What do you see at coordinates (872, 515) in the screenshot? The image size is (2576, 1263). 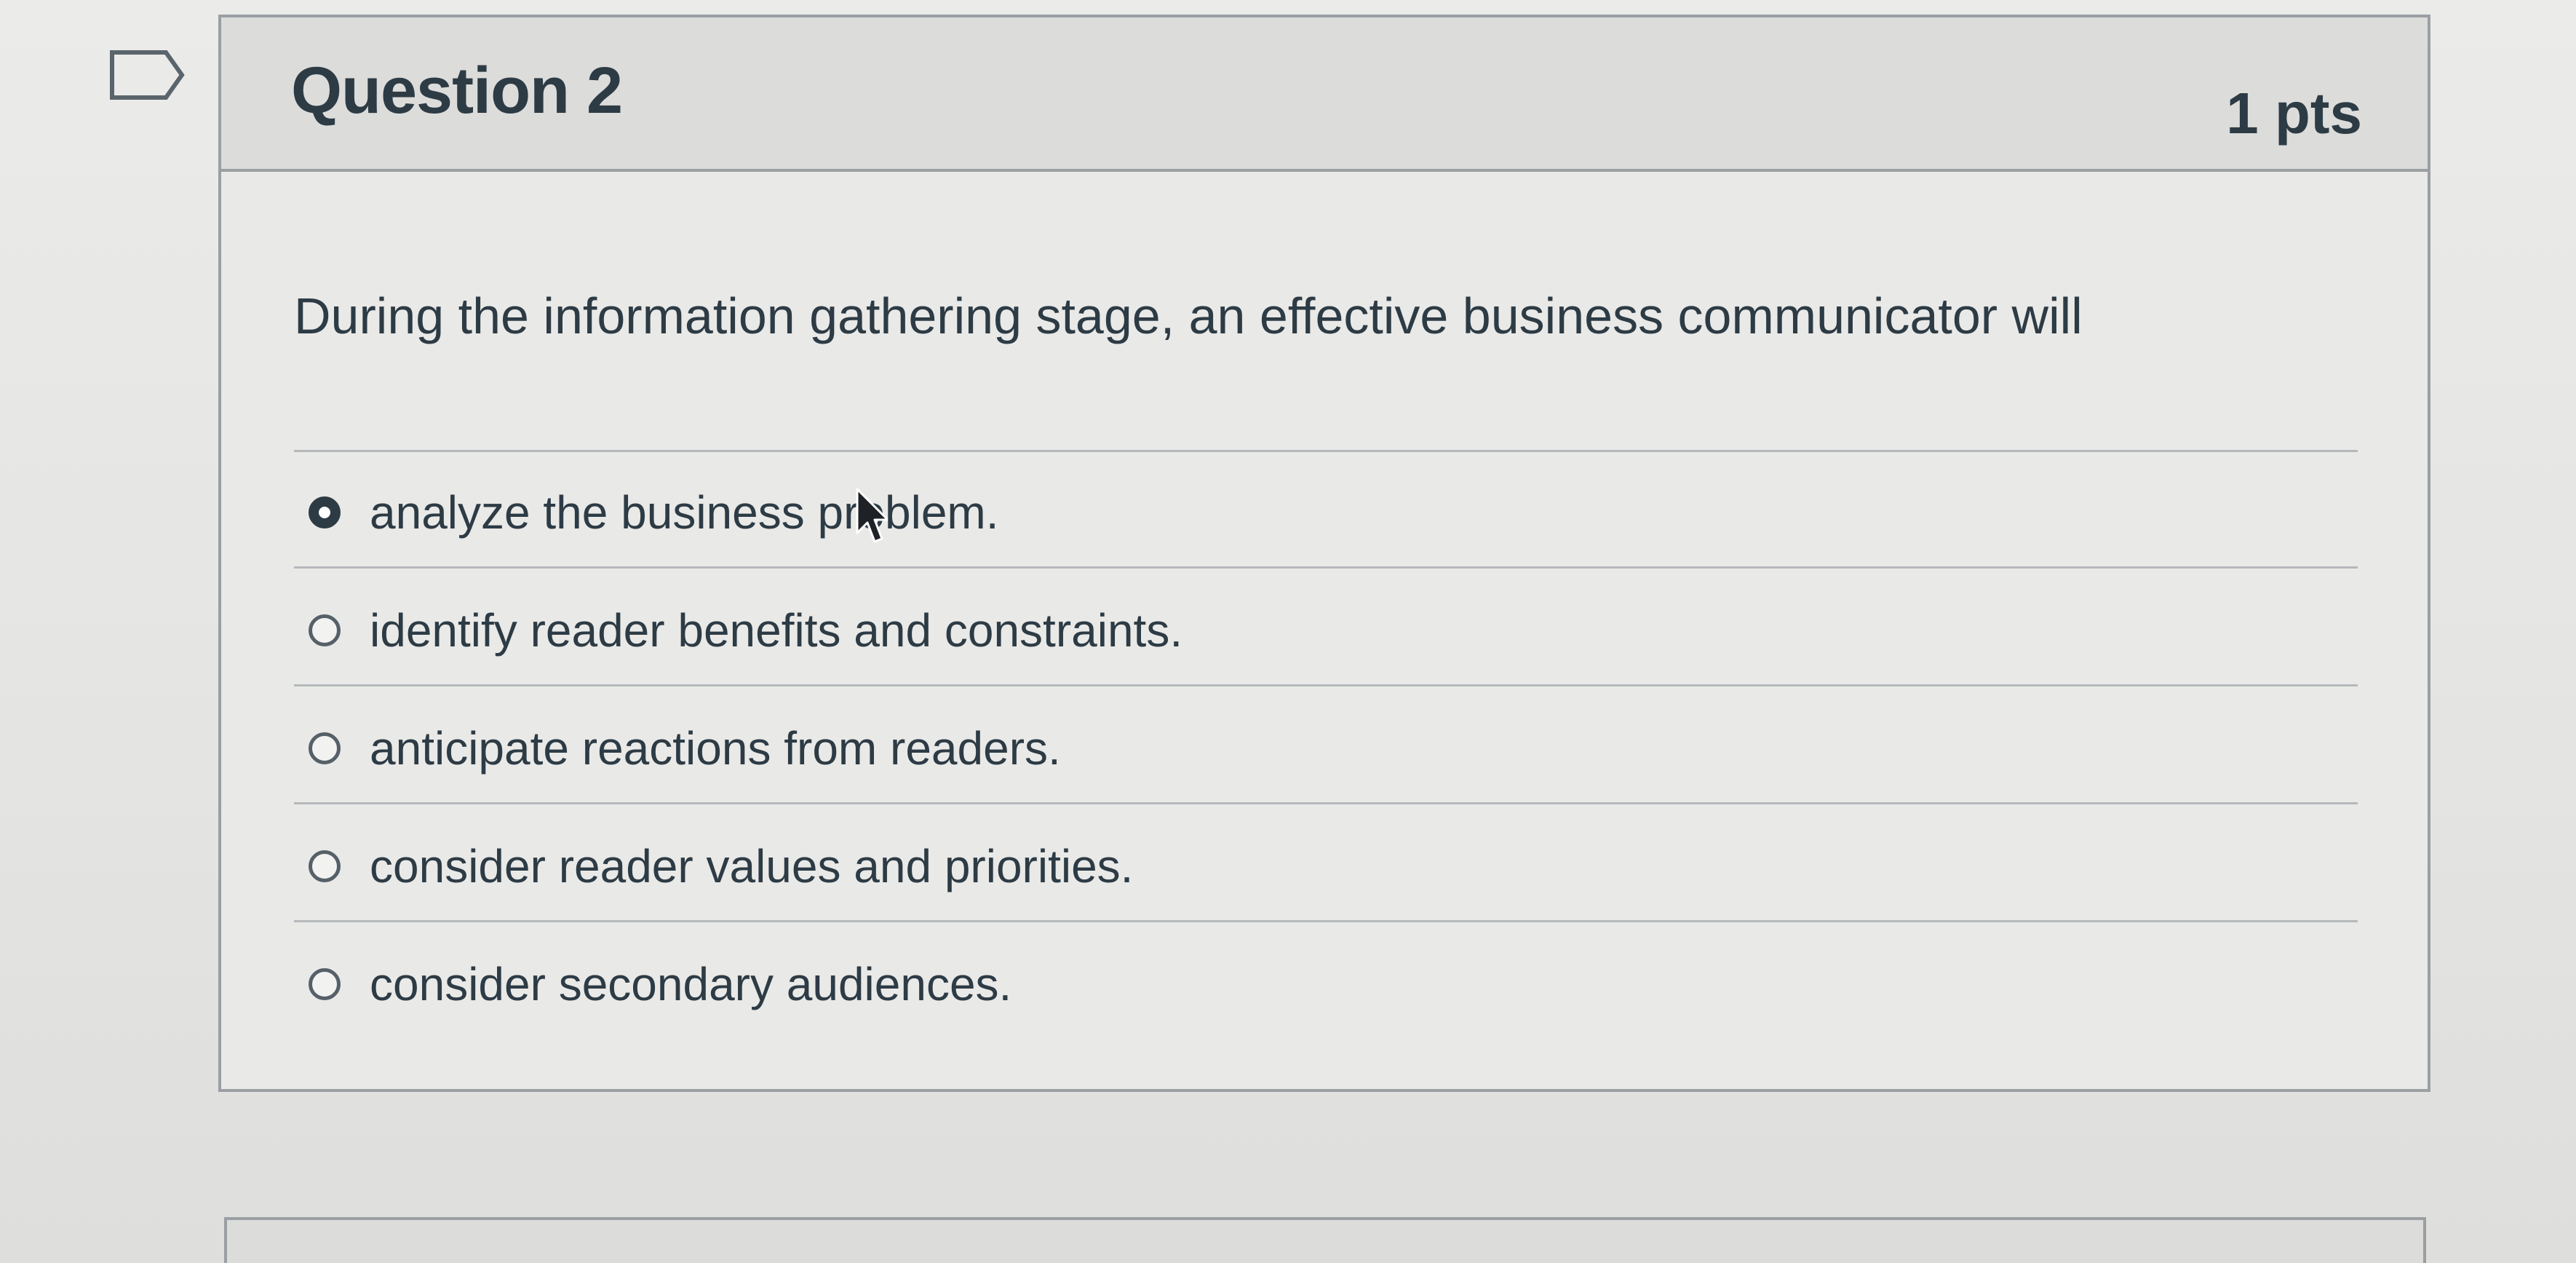 I see `mouse-pointer-icon` at bounding box center [872, 515].